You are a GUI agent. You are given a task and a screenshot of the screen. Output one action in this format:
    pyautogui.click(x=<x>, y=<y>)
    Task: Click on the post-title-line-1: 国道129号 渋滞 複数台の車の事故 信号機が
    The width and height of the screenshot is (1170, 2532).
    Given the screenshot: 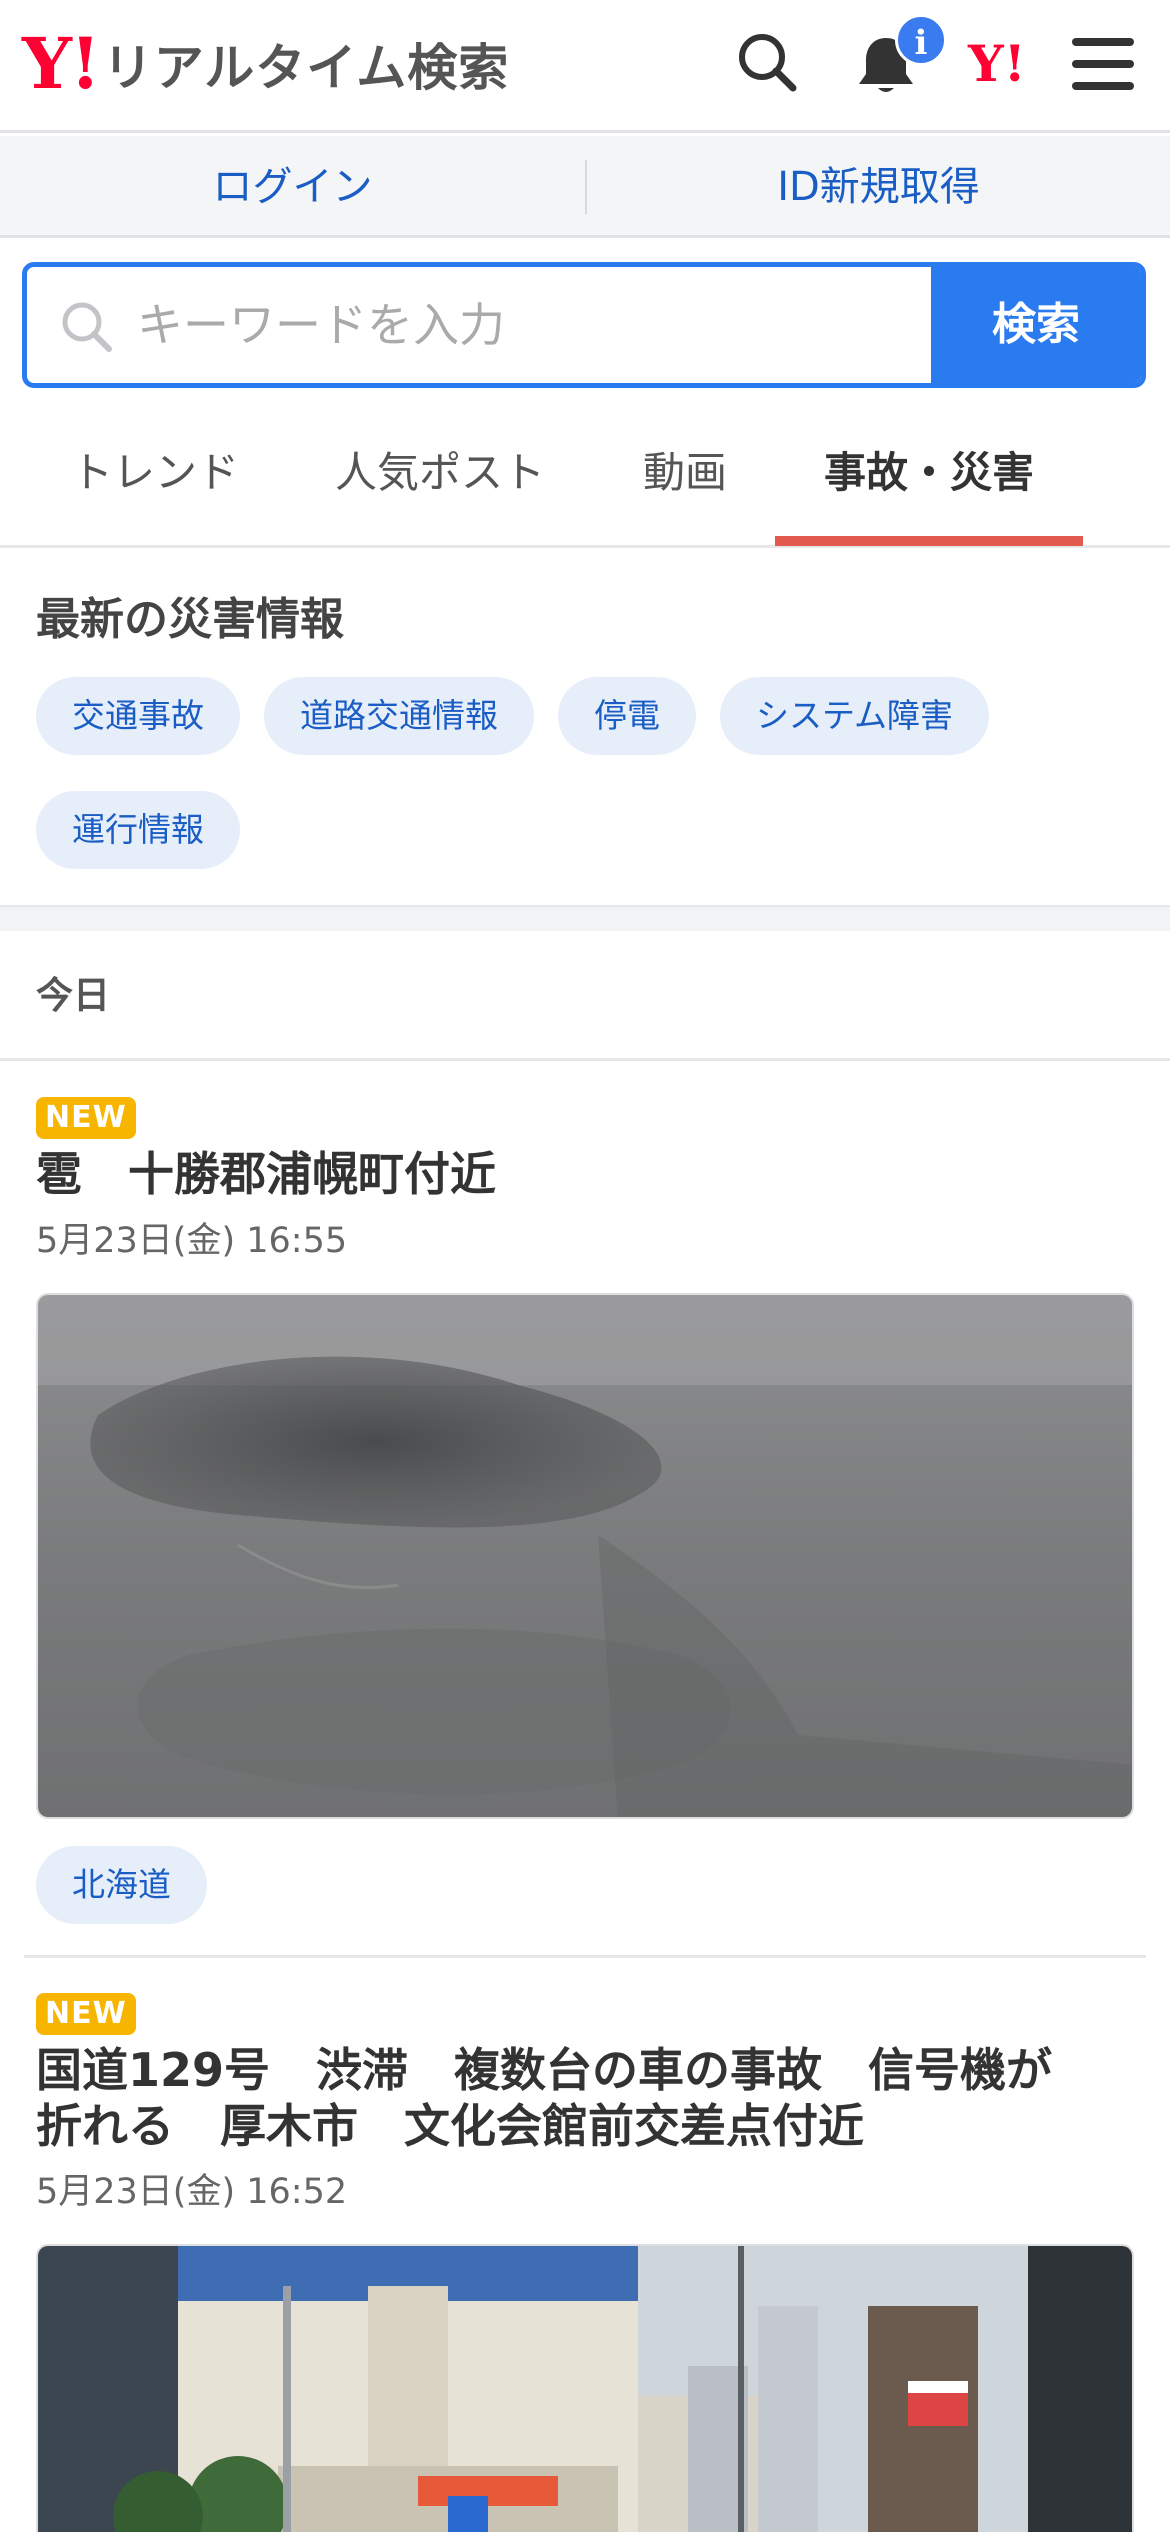 What is the action you would take?
    pyautogui.click(x=586, y=2070)
    